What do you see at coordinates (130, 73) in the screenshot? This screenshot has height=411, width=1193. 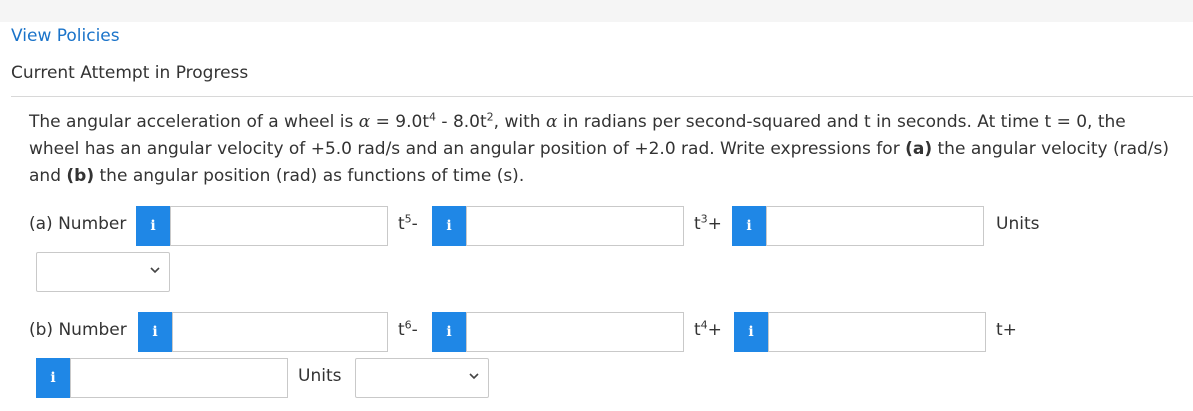 I see `attempt-title: Current Attempt in Progress` at bounding box center [130, 73].